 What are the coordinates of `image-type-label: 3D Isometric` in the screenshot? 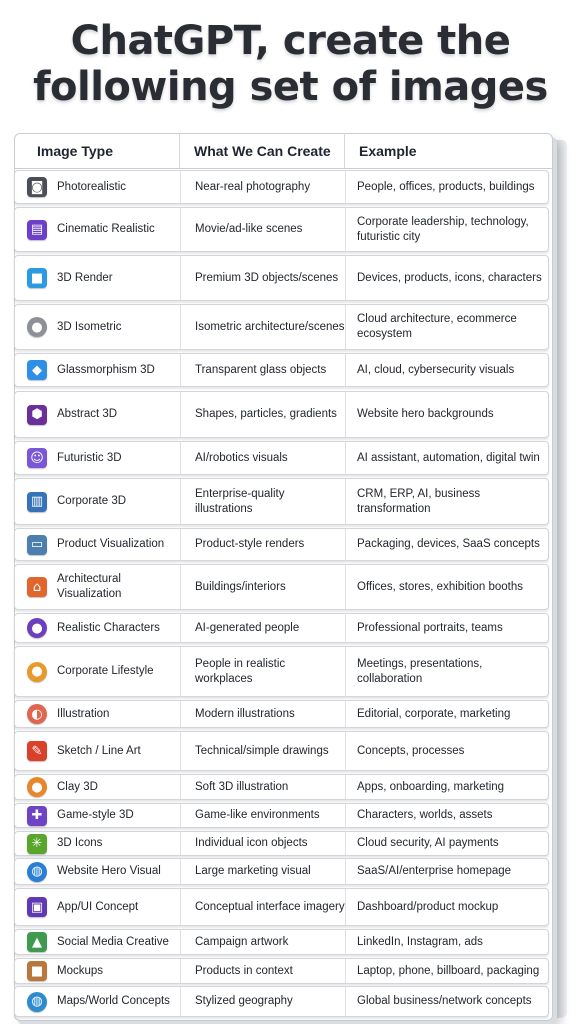 It's located at (89, 326).